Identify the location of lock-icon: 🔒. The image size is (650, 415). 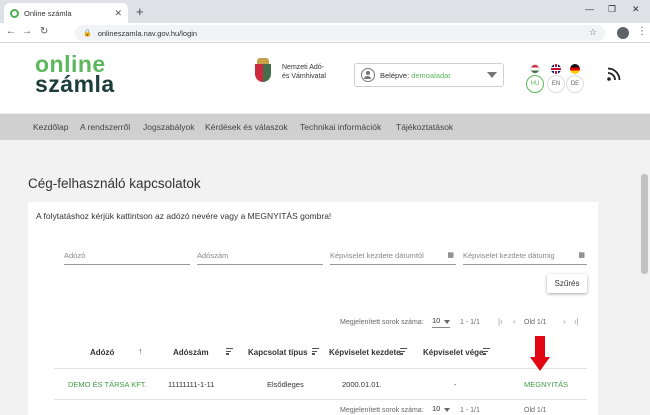
(87, 33).